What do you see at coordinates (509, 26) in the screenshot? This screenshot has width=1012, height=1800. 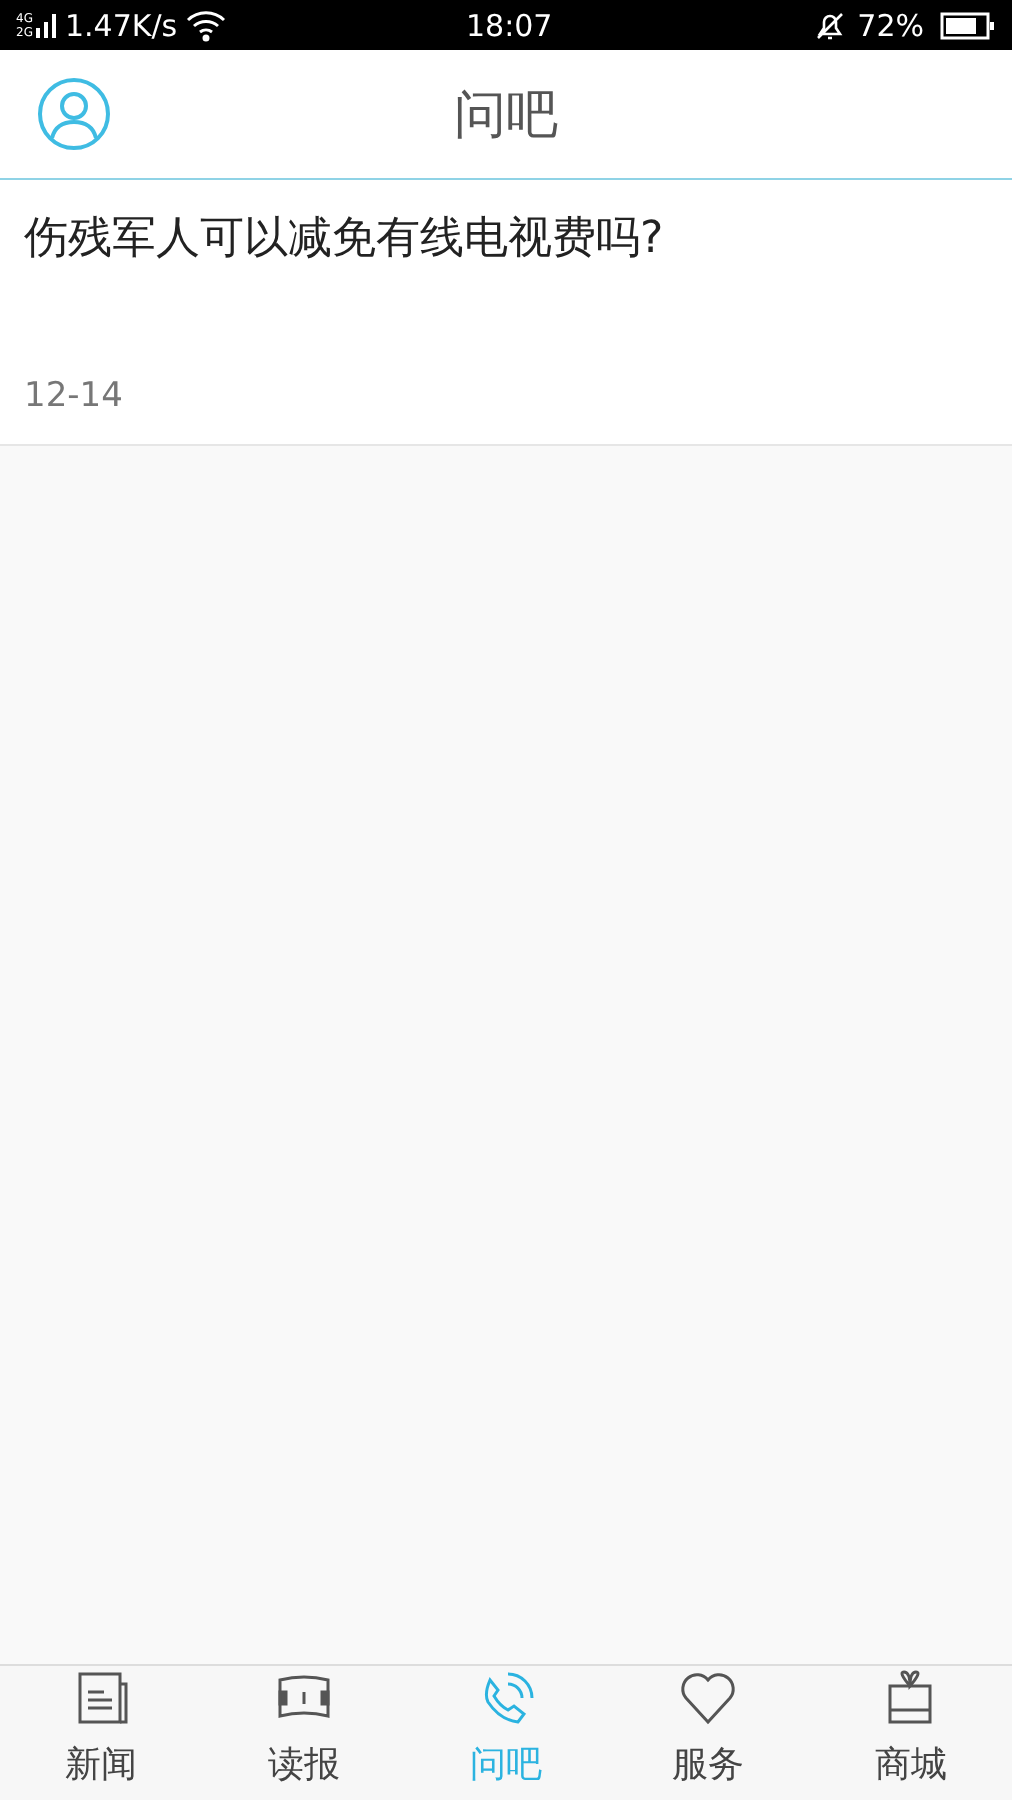 I see `clock-time: 18:07` at bounding box center [509, 26].